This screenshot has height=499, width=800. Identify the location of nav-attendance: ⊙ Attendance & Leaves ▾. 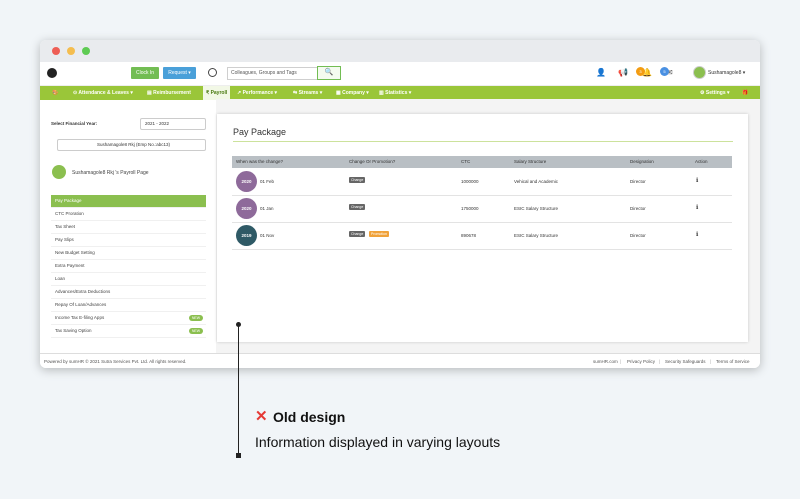
(103, 93).